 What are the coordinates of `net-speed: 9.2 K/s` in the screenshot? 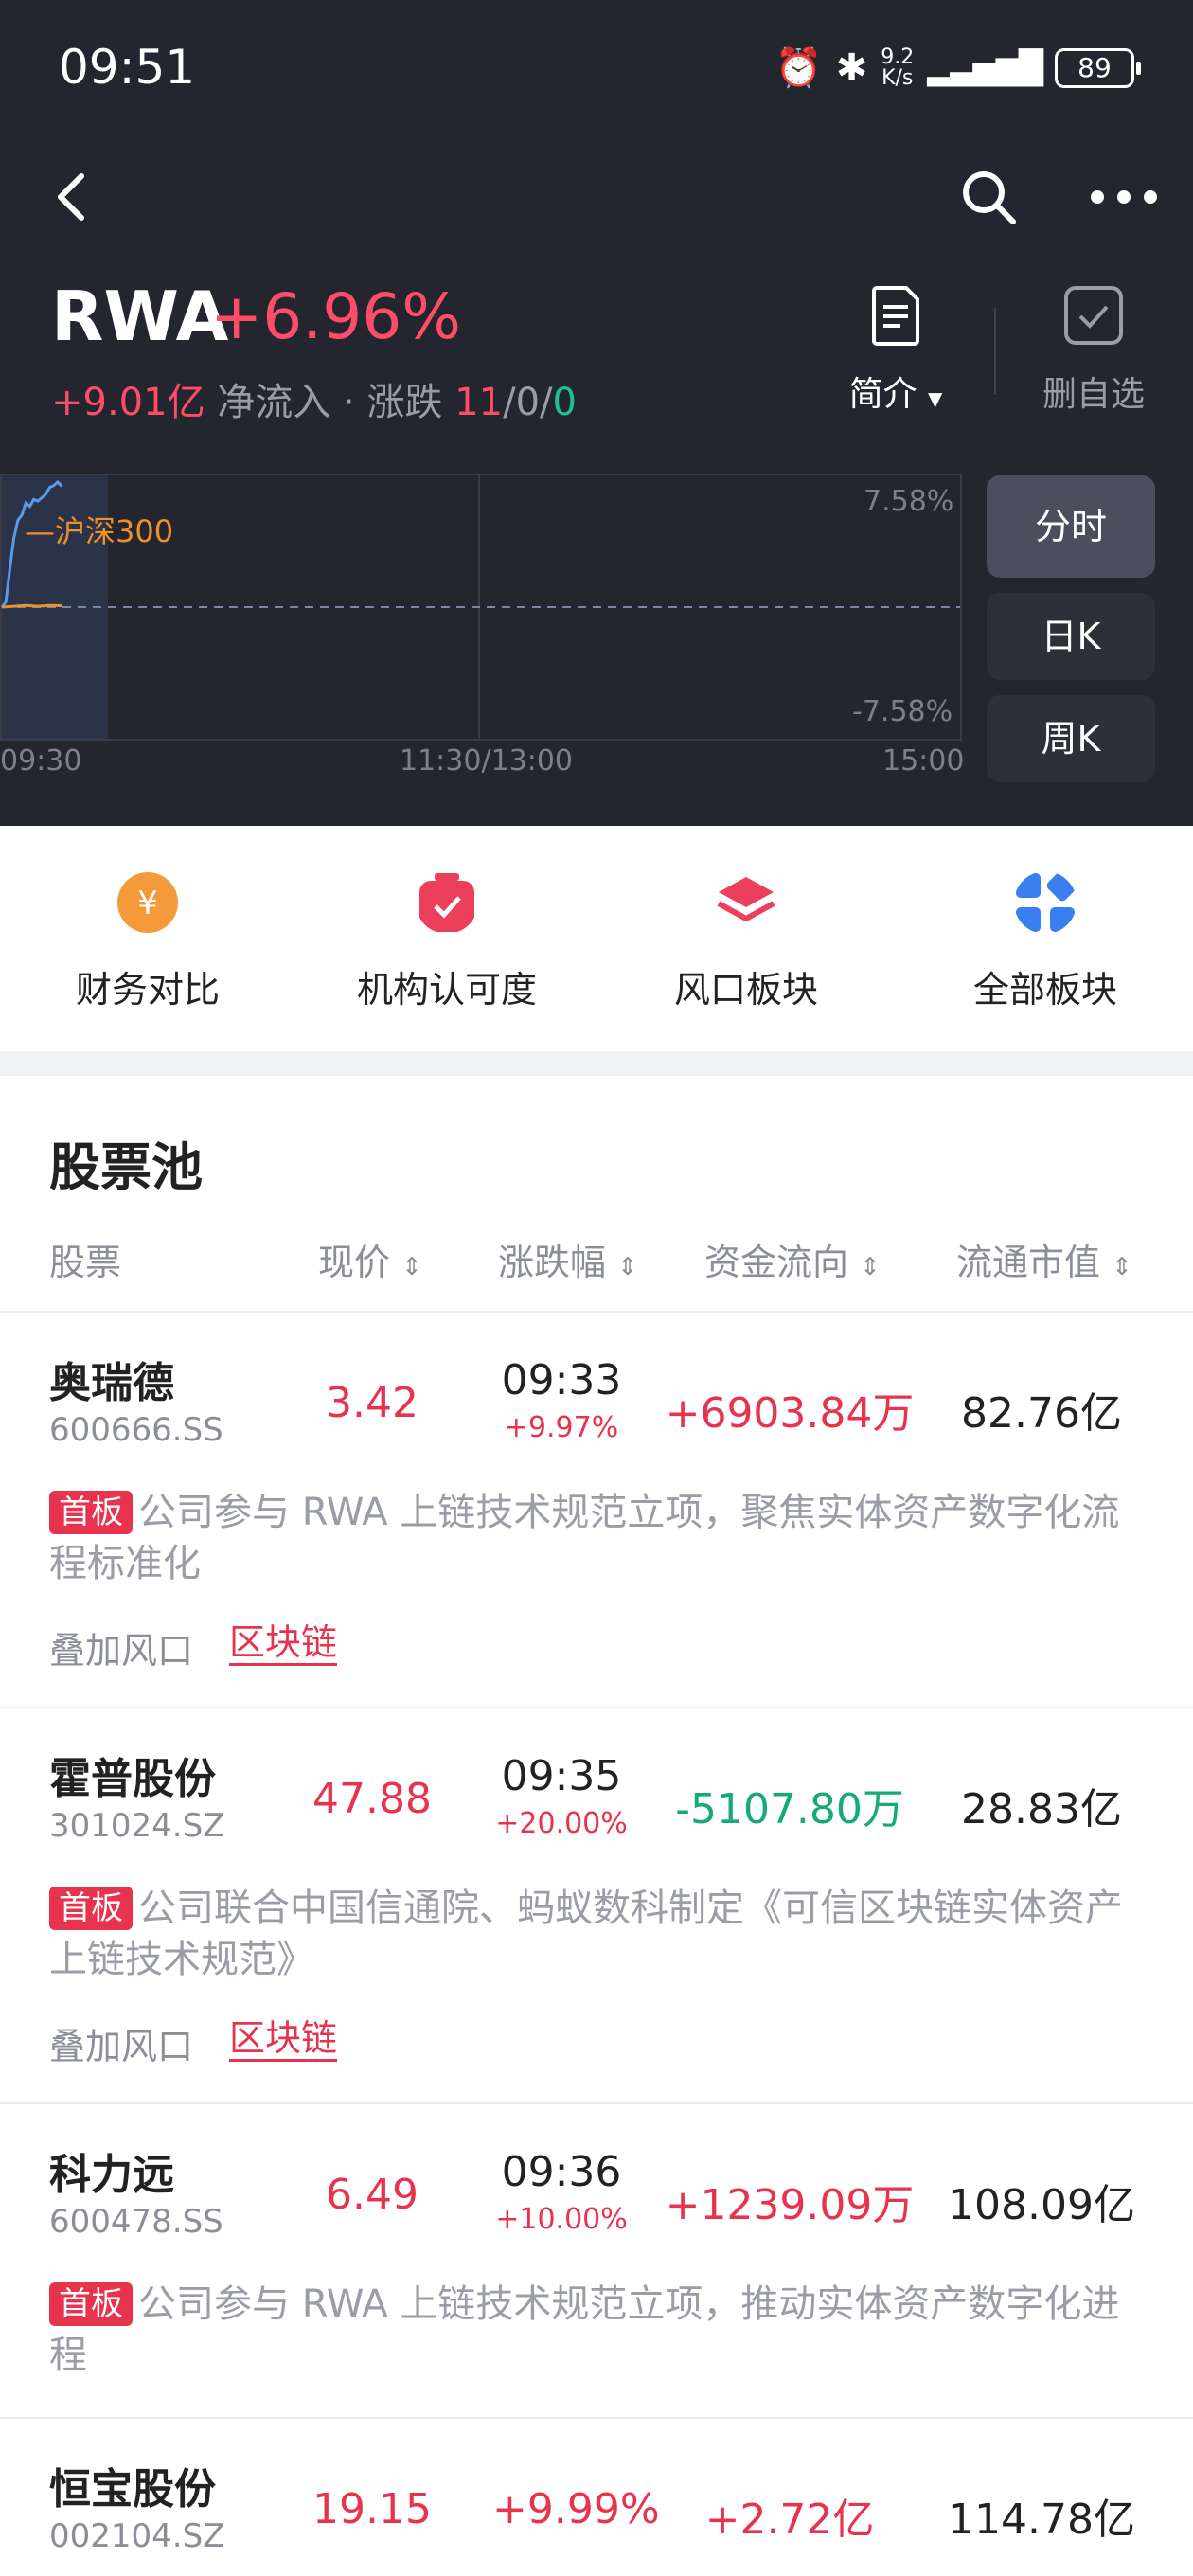 It's located at (897, 68).